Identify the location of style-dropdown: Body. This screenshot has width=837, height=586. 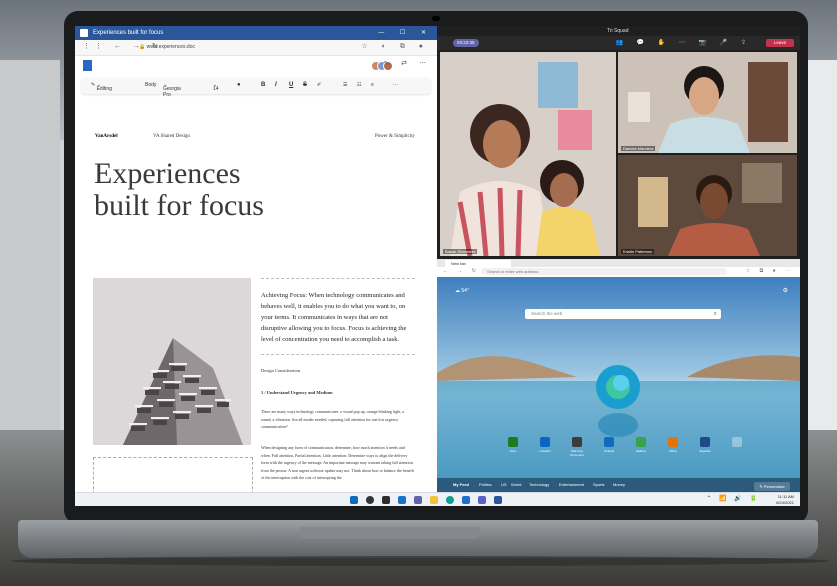
(150, 85).